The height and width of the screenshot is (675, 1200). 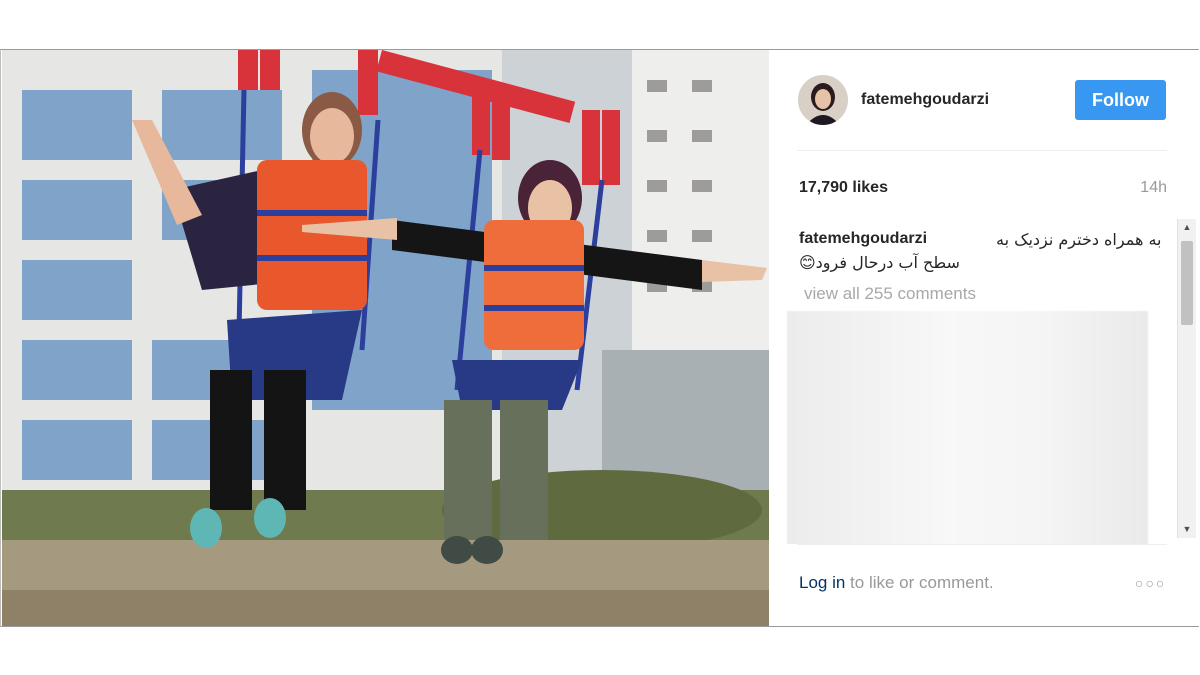 I want to click on scroll-thumb, so click(x=1187, y=283).